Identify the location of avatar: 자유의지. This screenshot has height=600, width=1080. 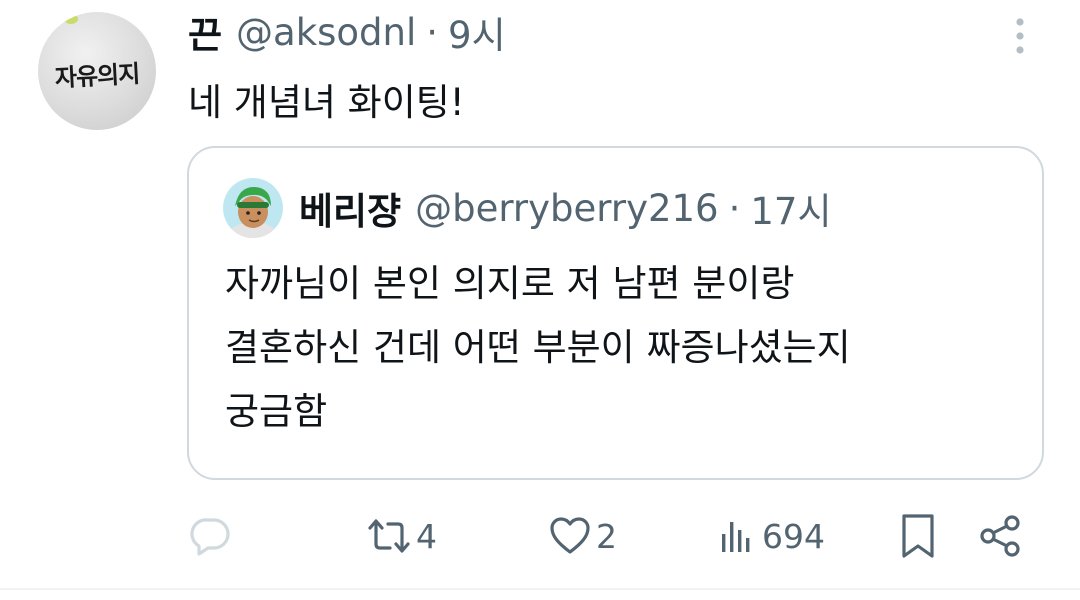
(97, 71).